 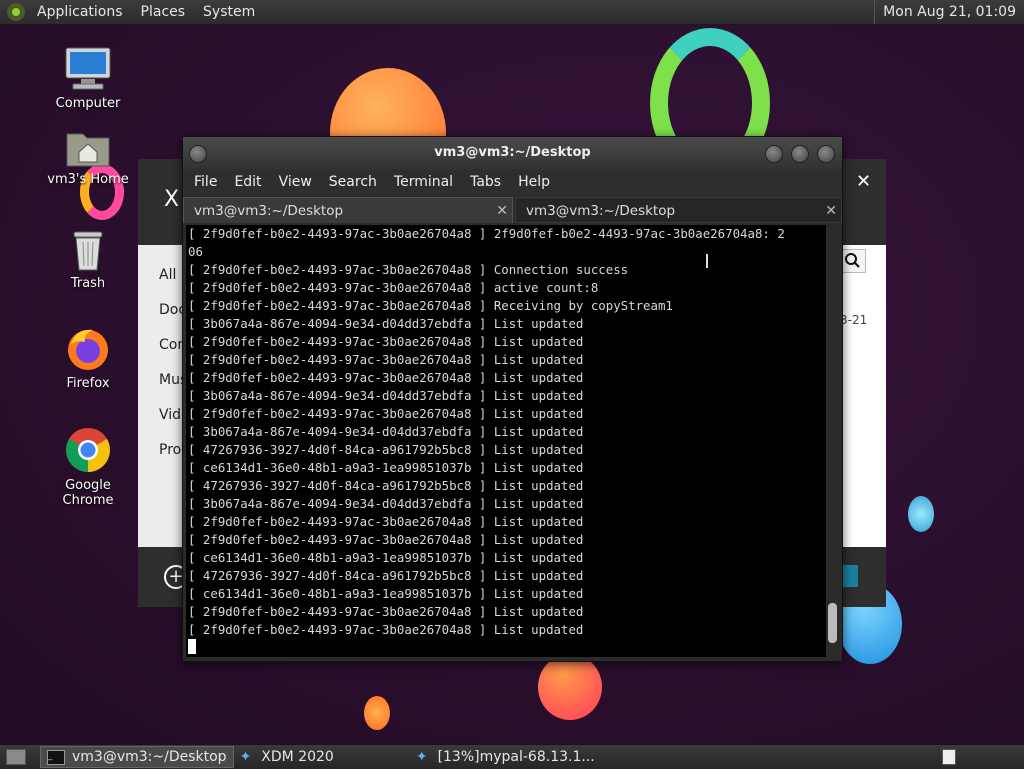 What do you see at coordinates (854, 320) in the screenshot?
I see `xdm-date-fragment: 3-21` at bounding box center [854, 320].